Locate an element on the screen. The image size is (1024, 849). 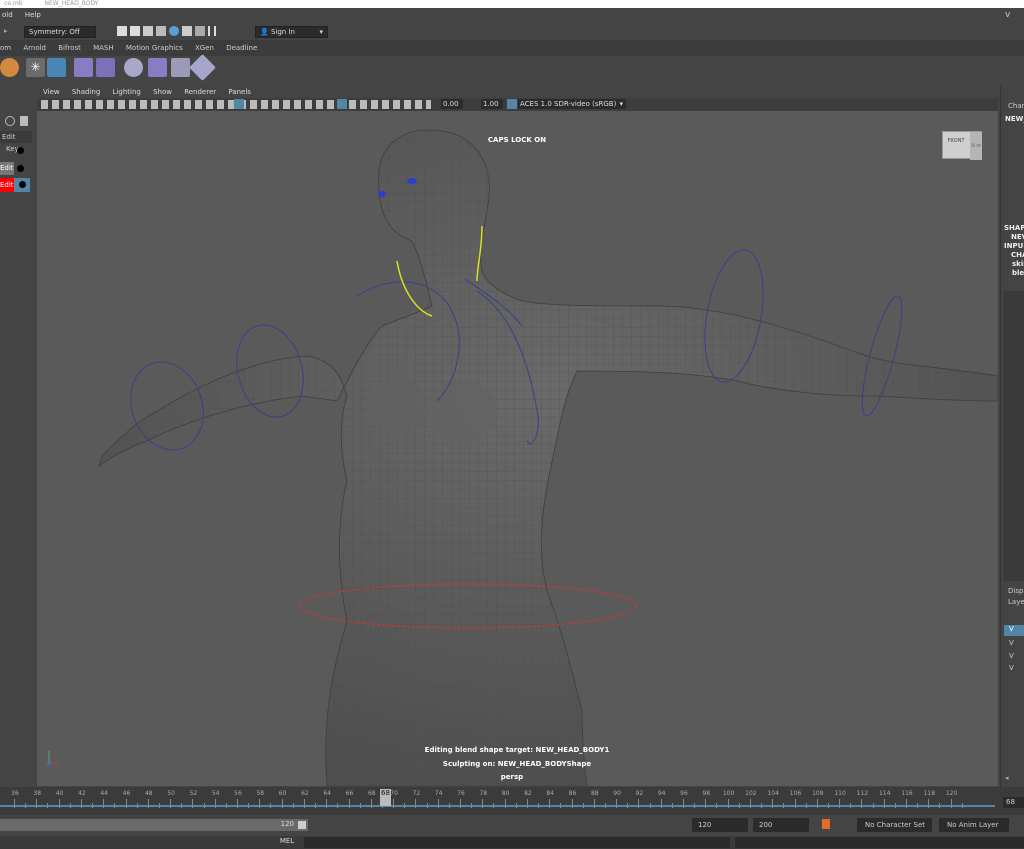
layers-menu: Laye is located at coordinates (1016, 602).